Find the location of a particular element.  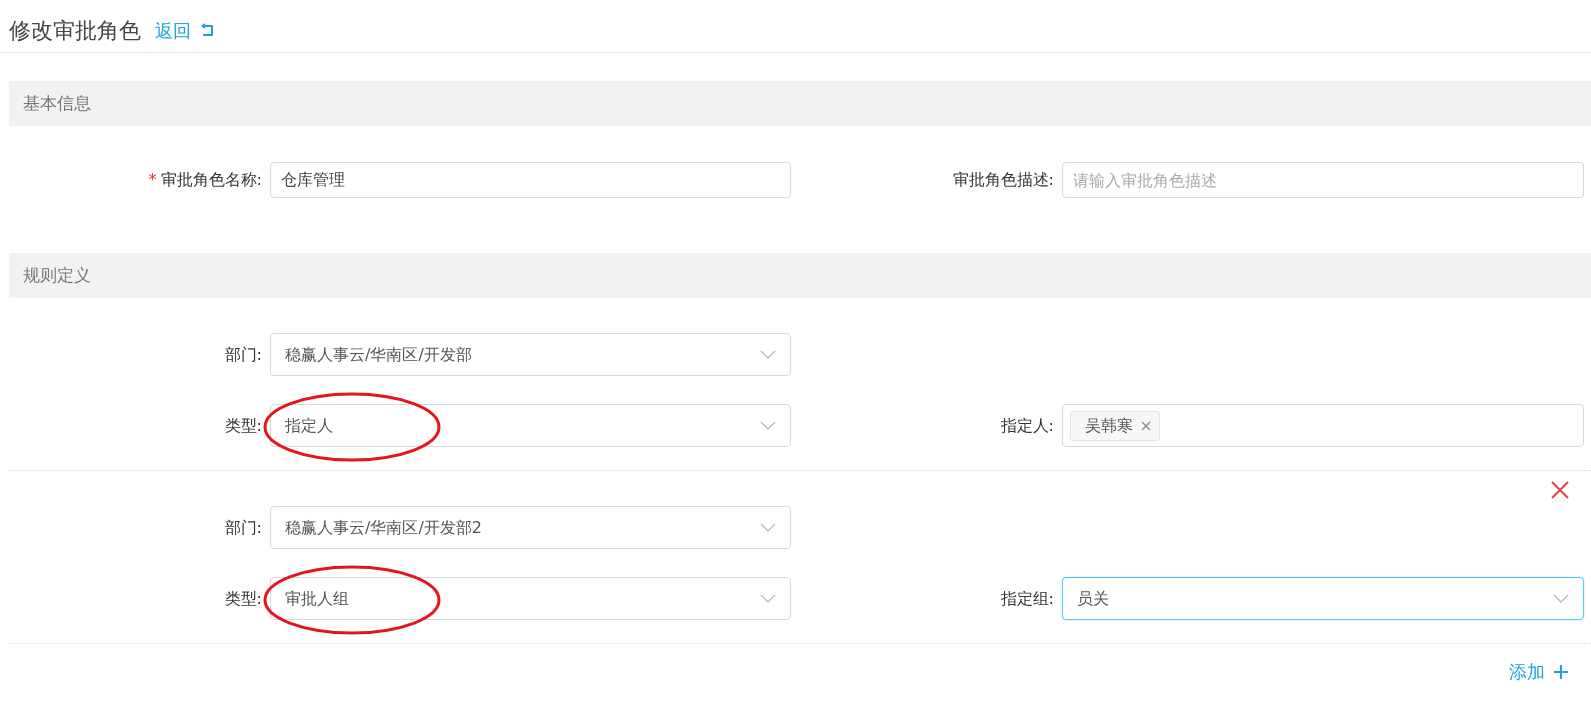

field-label: 指定组: is located at coordinates (1026, 598).